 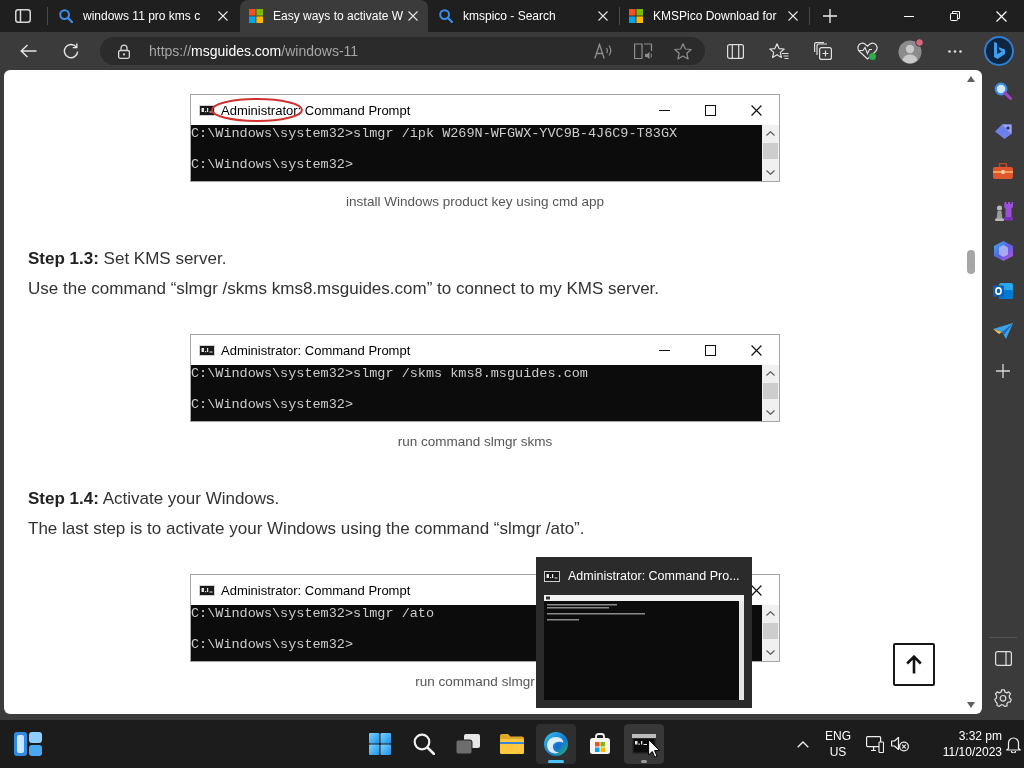 I want to click on heartbeat-icon, so click(x=867, y=51).